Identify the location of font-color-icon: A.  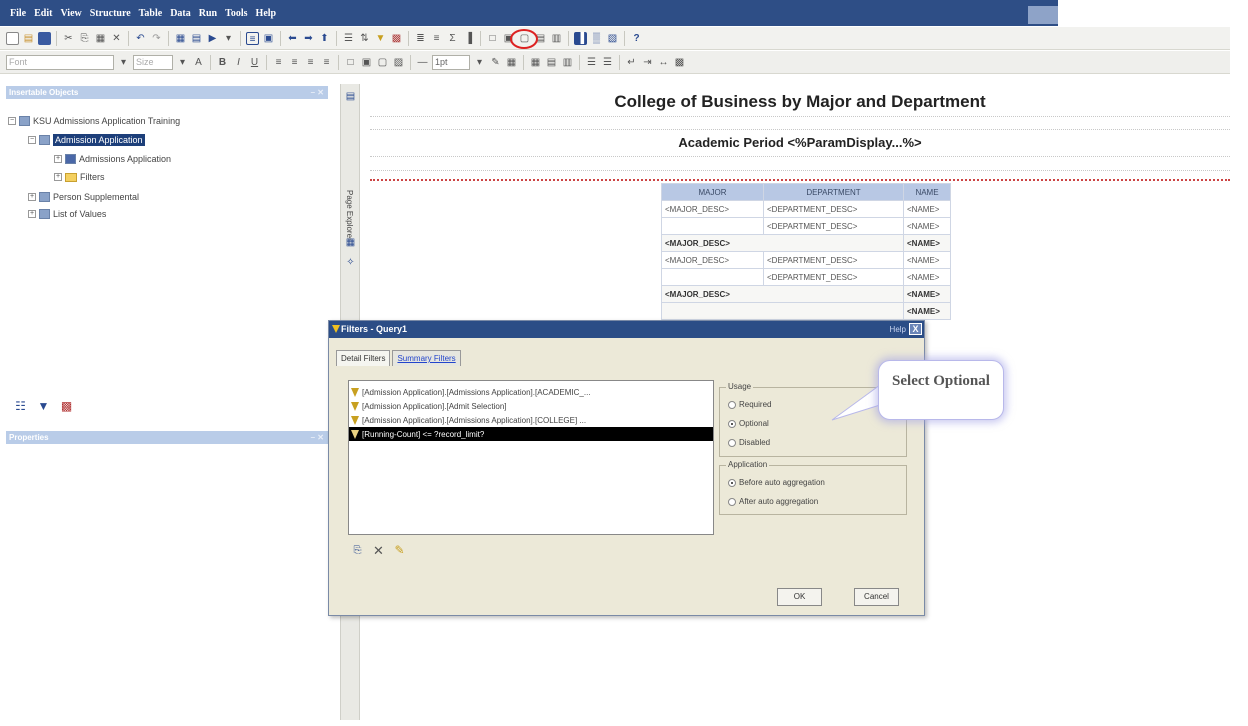
(198, 62).